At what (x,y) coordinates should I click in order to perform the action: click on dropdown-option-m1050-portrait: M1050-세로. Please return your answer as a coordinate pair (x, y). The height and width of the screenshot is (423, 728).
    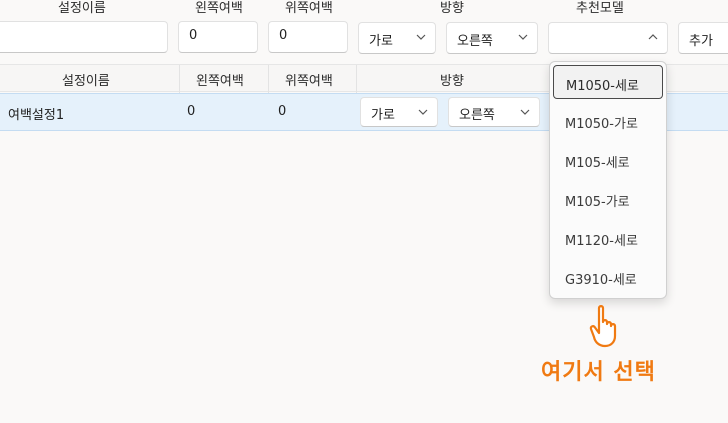
    Looking at the image, I should click on (608, 82).